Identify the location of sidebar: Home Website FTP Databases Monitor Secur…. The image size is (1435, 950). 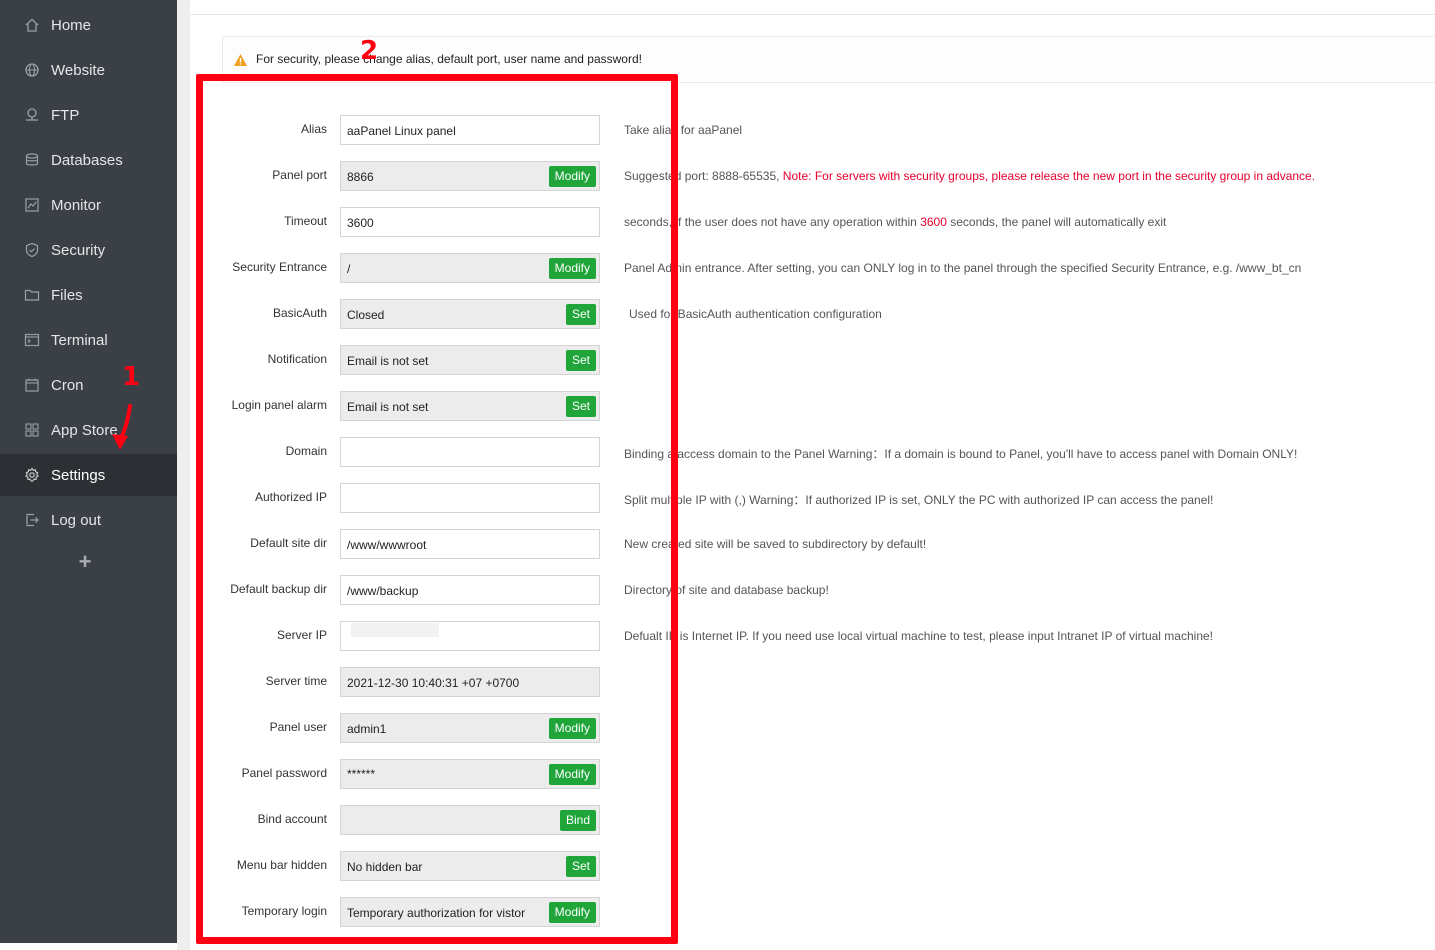
(88, 471).